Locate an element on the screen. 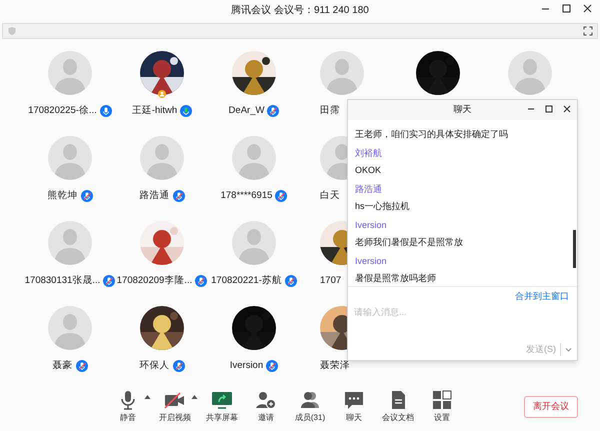 This screenshot has height=431, width=600. fullscreen-icon is located at coordinates (588, 31).